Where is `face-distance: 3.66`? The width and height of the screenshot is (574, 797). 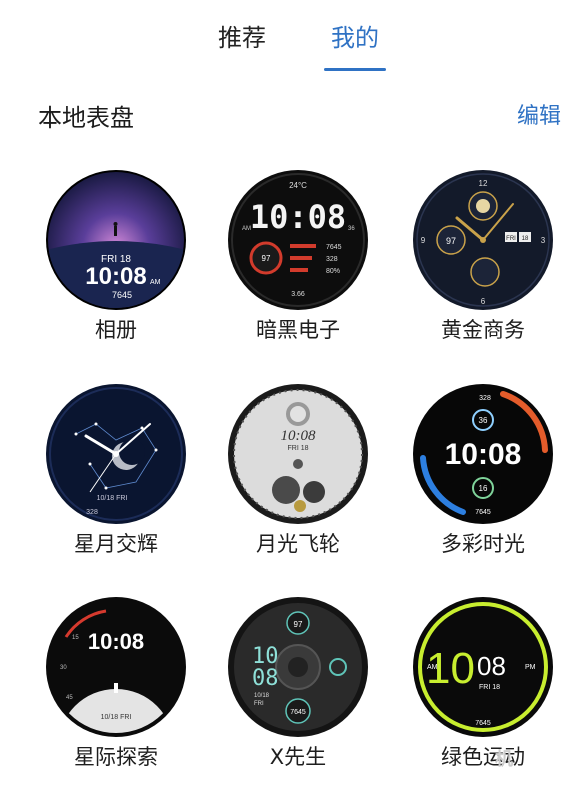
face-distance: 3.66 is located at coordinates (298, 294).